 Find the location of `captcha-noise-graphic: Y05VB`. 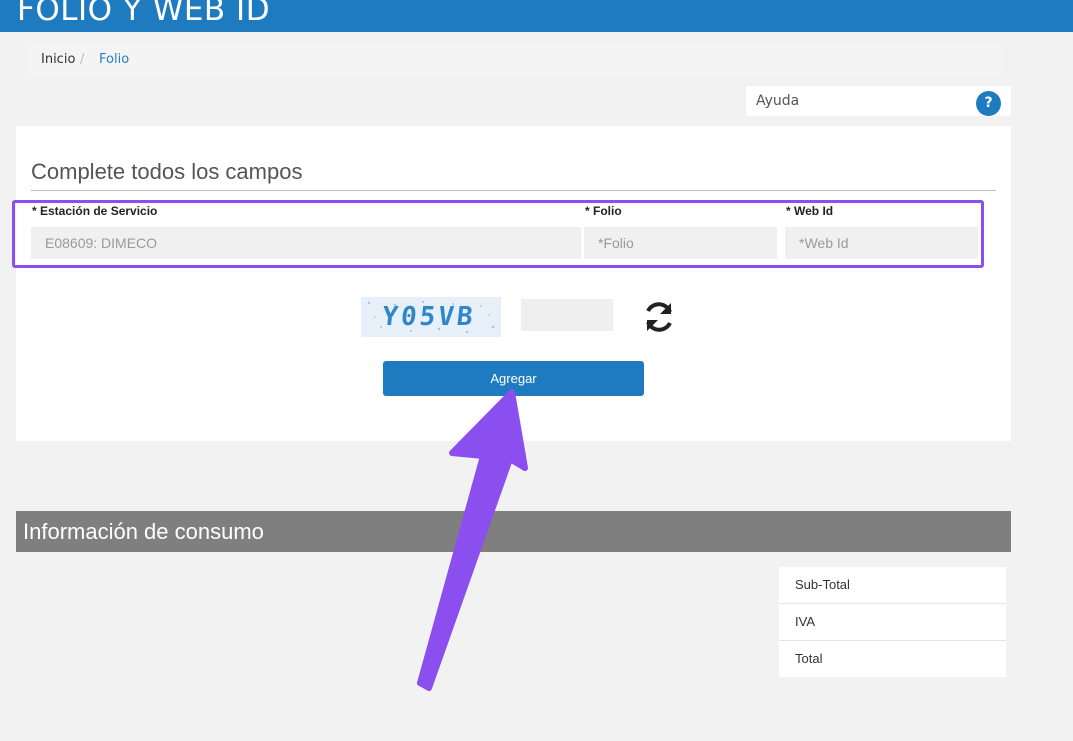

captcha-noise-graphic: Y05VB is located at coordinates (431, 317).